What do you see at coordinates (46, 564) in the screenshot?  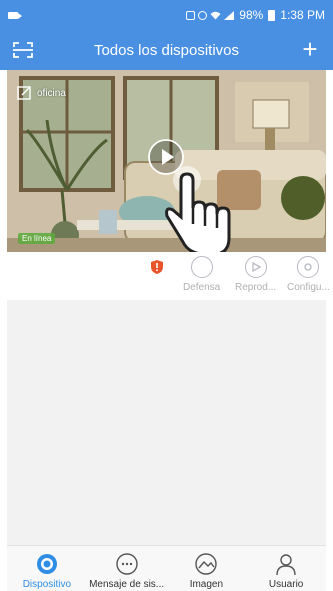 I see `camera-icon` at bounding box center [46, 564].